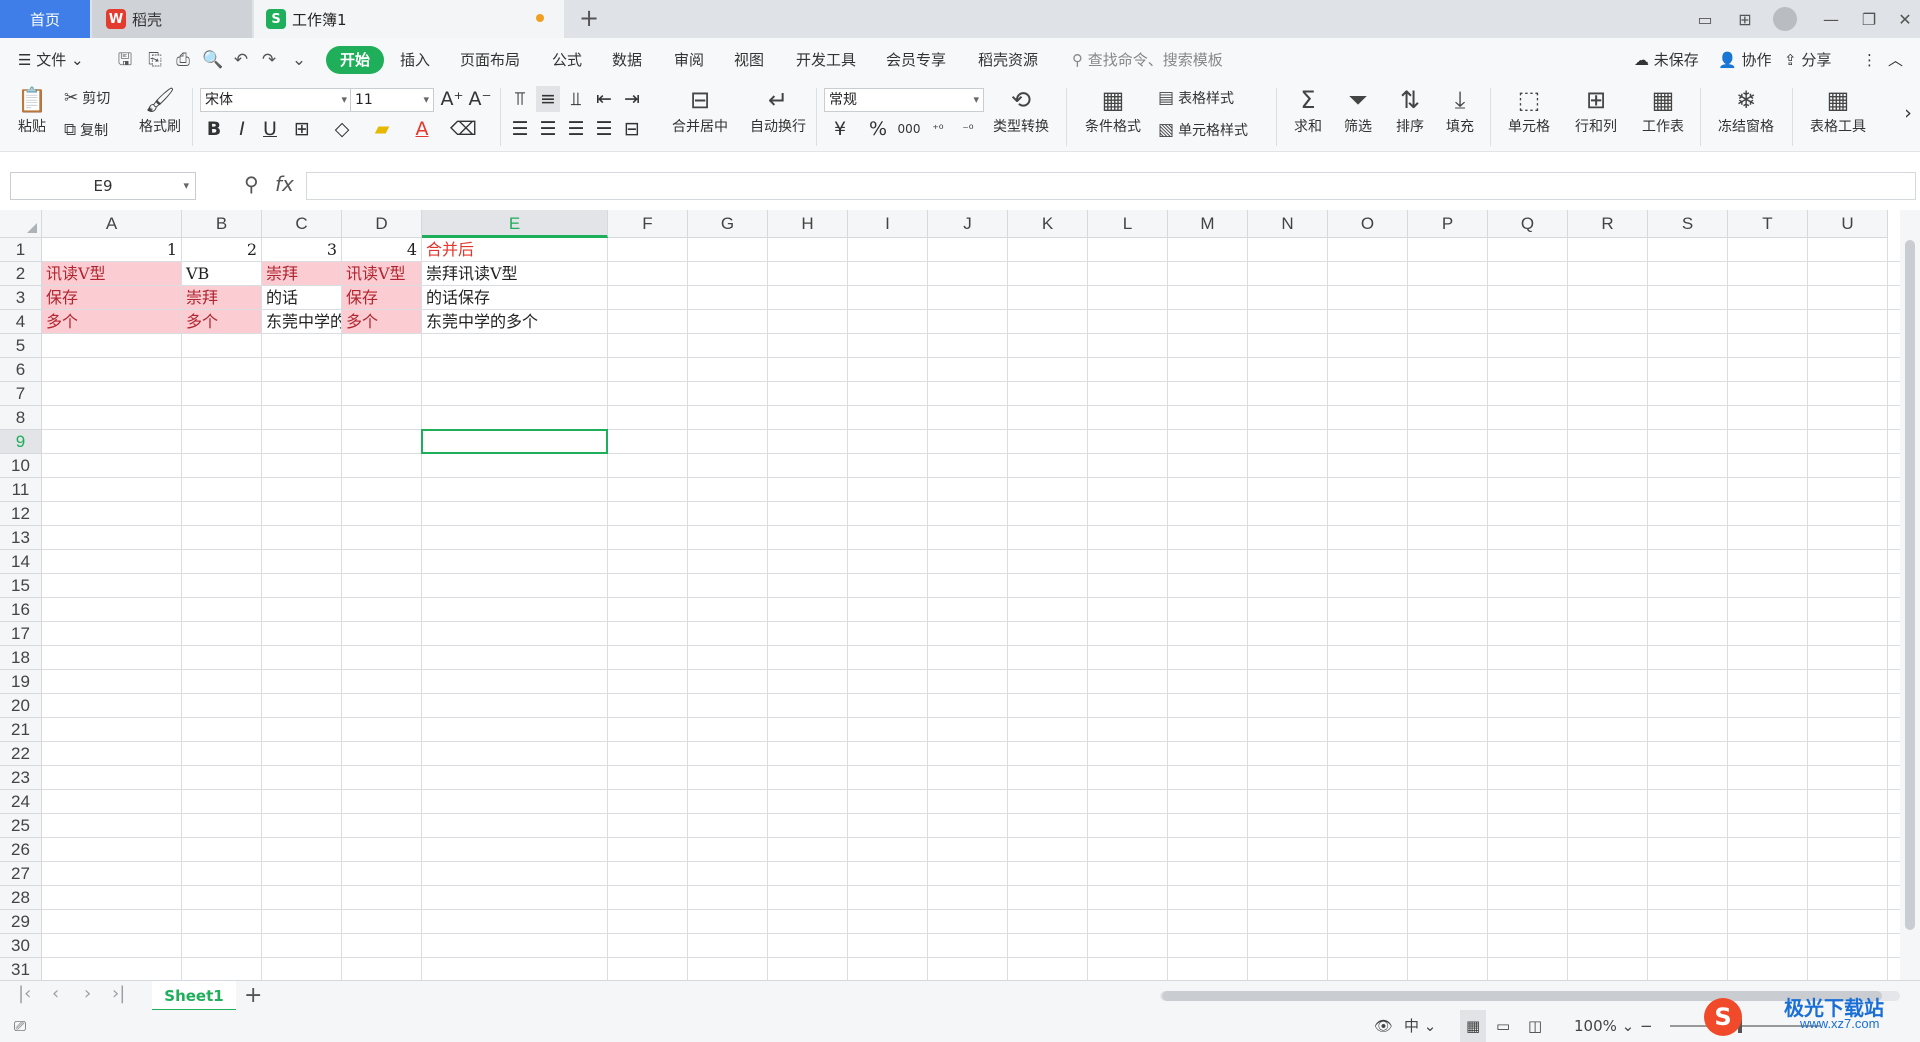 This screenshot has height=1042, width=1920. Describe the element at coordinates (302, 224) in the screenshot. I see `column-header-c: C` at that location.